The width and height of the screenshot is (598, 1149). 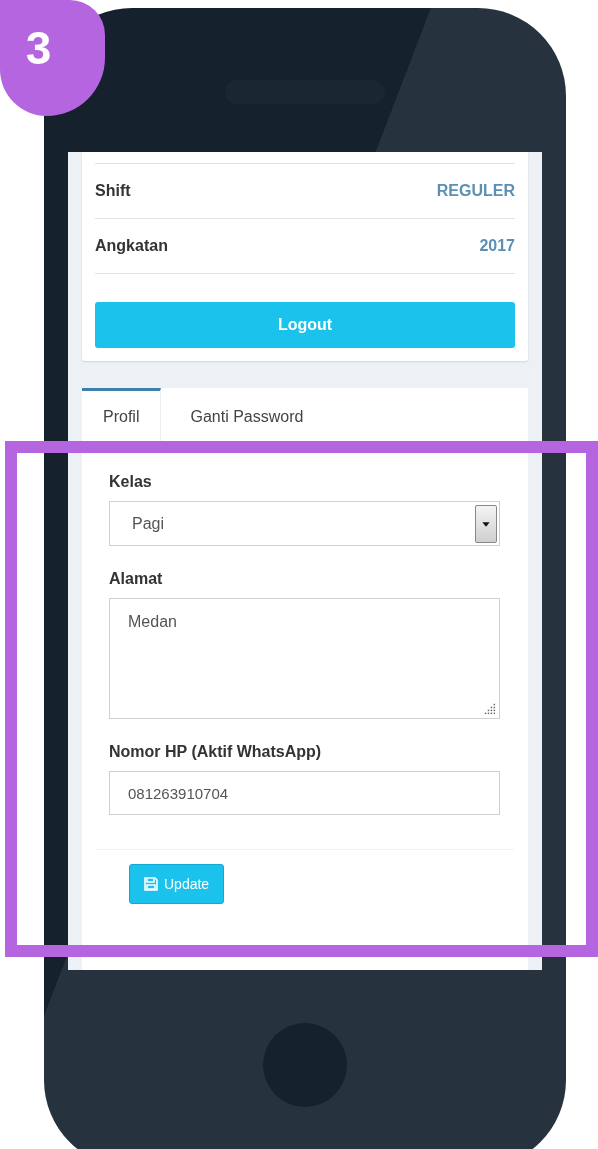 I want to click on field-label: Kelas, so click(x=131, y=482).